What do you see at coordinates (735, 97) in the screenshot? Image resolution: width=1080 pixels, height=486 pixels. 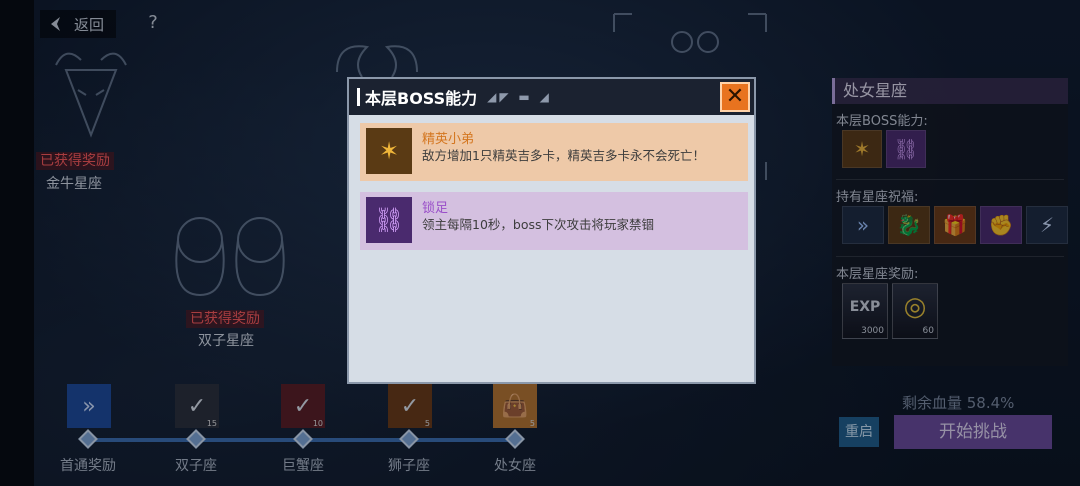 I see `close-button: ✕` at bounding box center [735, 97].